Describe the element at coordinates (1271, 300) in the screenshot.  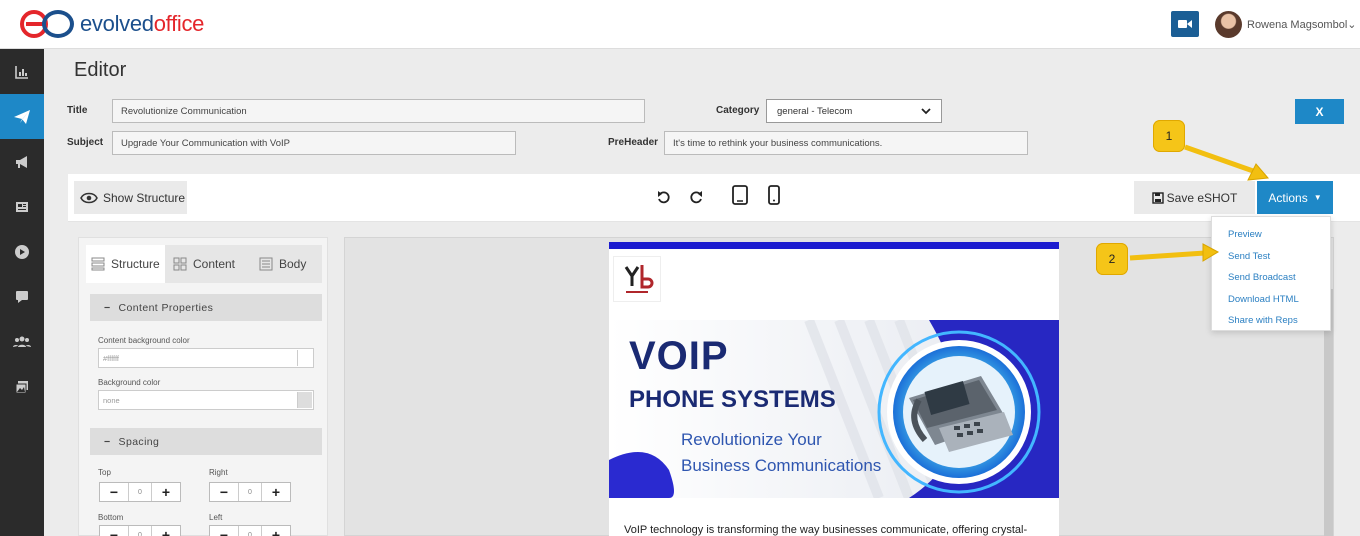
I see `menu-item-download-html: Download HTML` at that location.